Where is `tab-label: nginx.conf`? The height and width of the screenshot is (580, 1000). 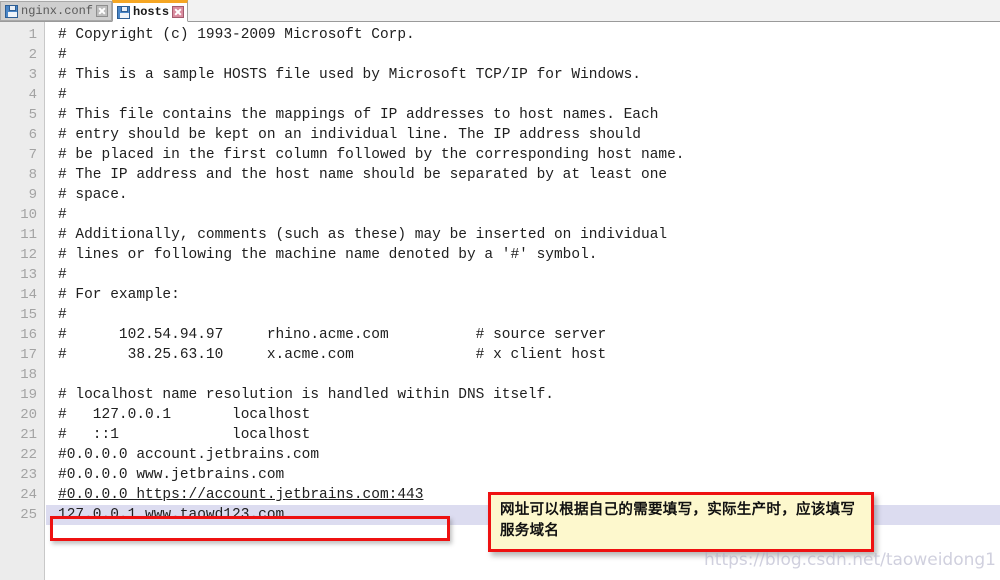 tab-label: nginx.conf is located at coordinates (57, 11).